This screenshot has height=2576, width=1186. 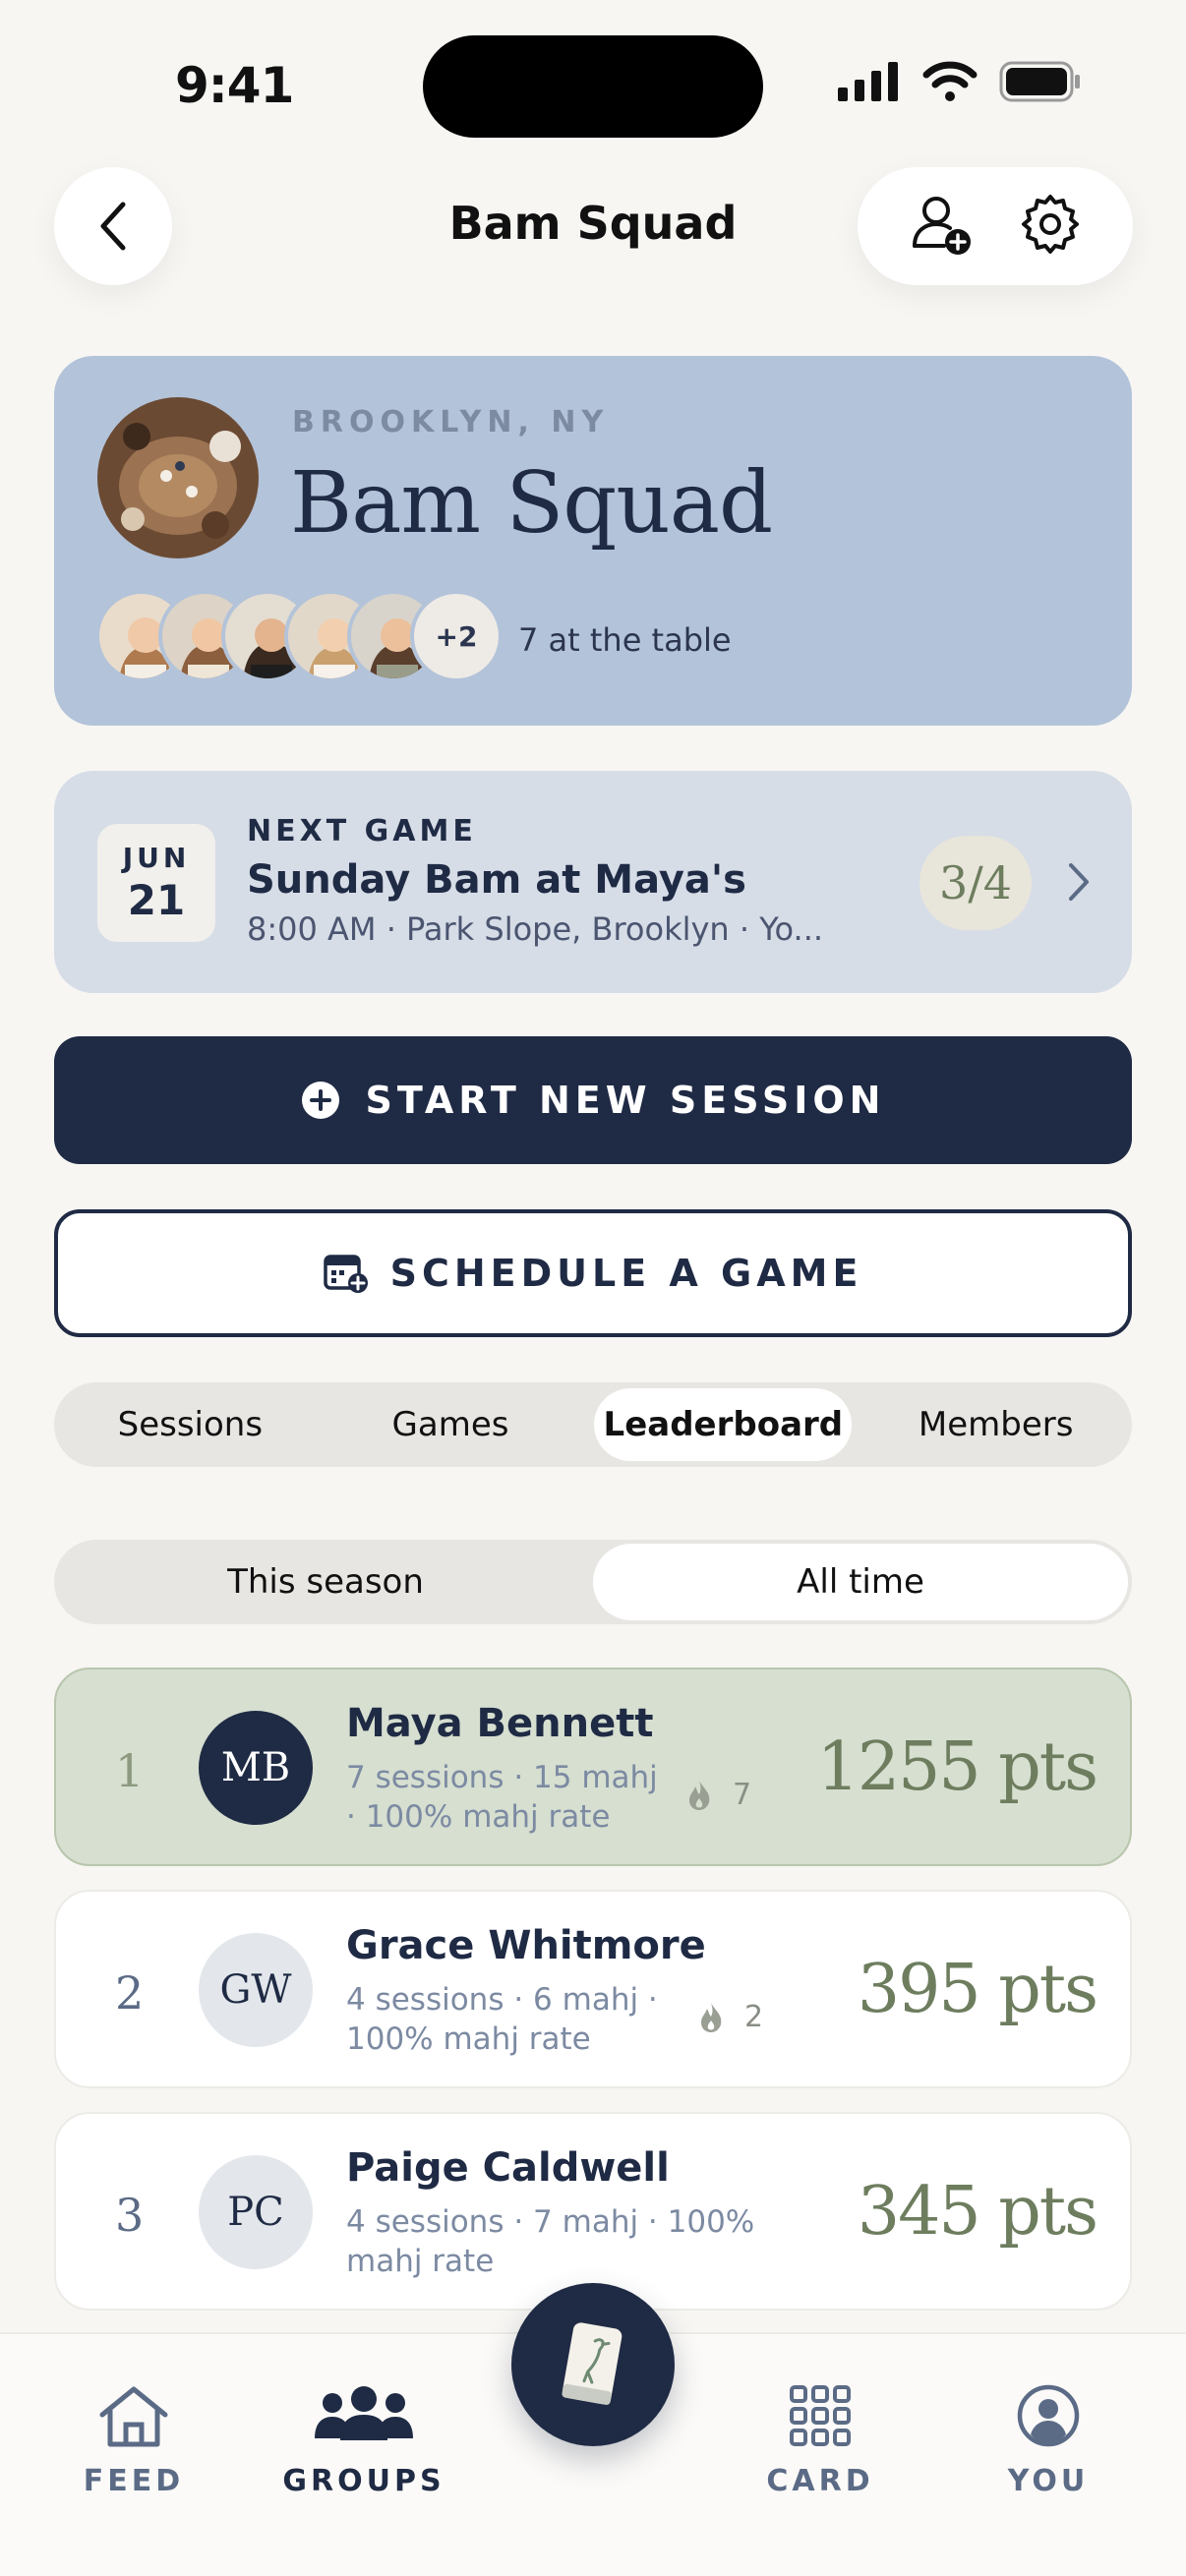 What do you see at coordinates (156, 858) in the screenshot?
I see `date-month: JUN` at bounding box center [156, 858].